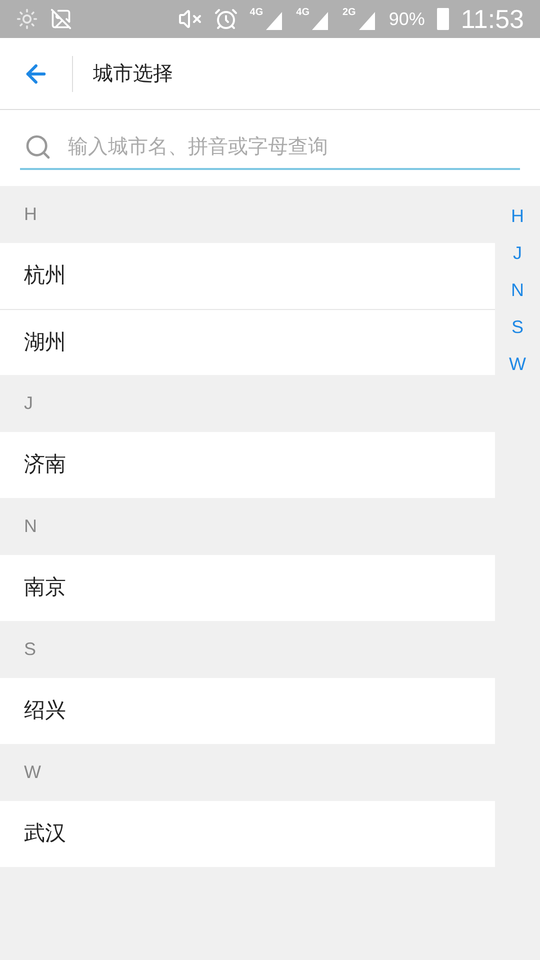 The image size is (540, 960). I want to click on city-item: 南京, so click(247, 588).